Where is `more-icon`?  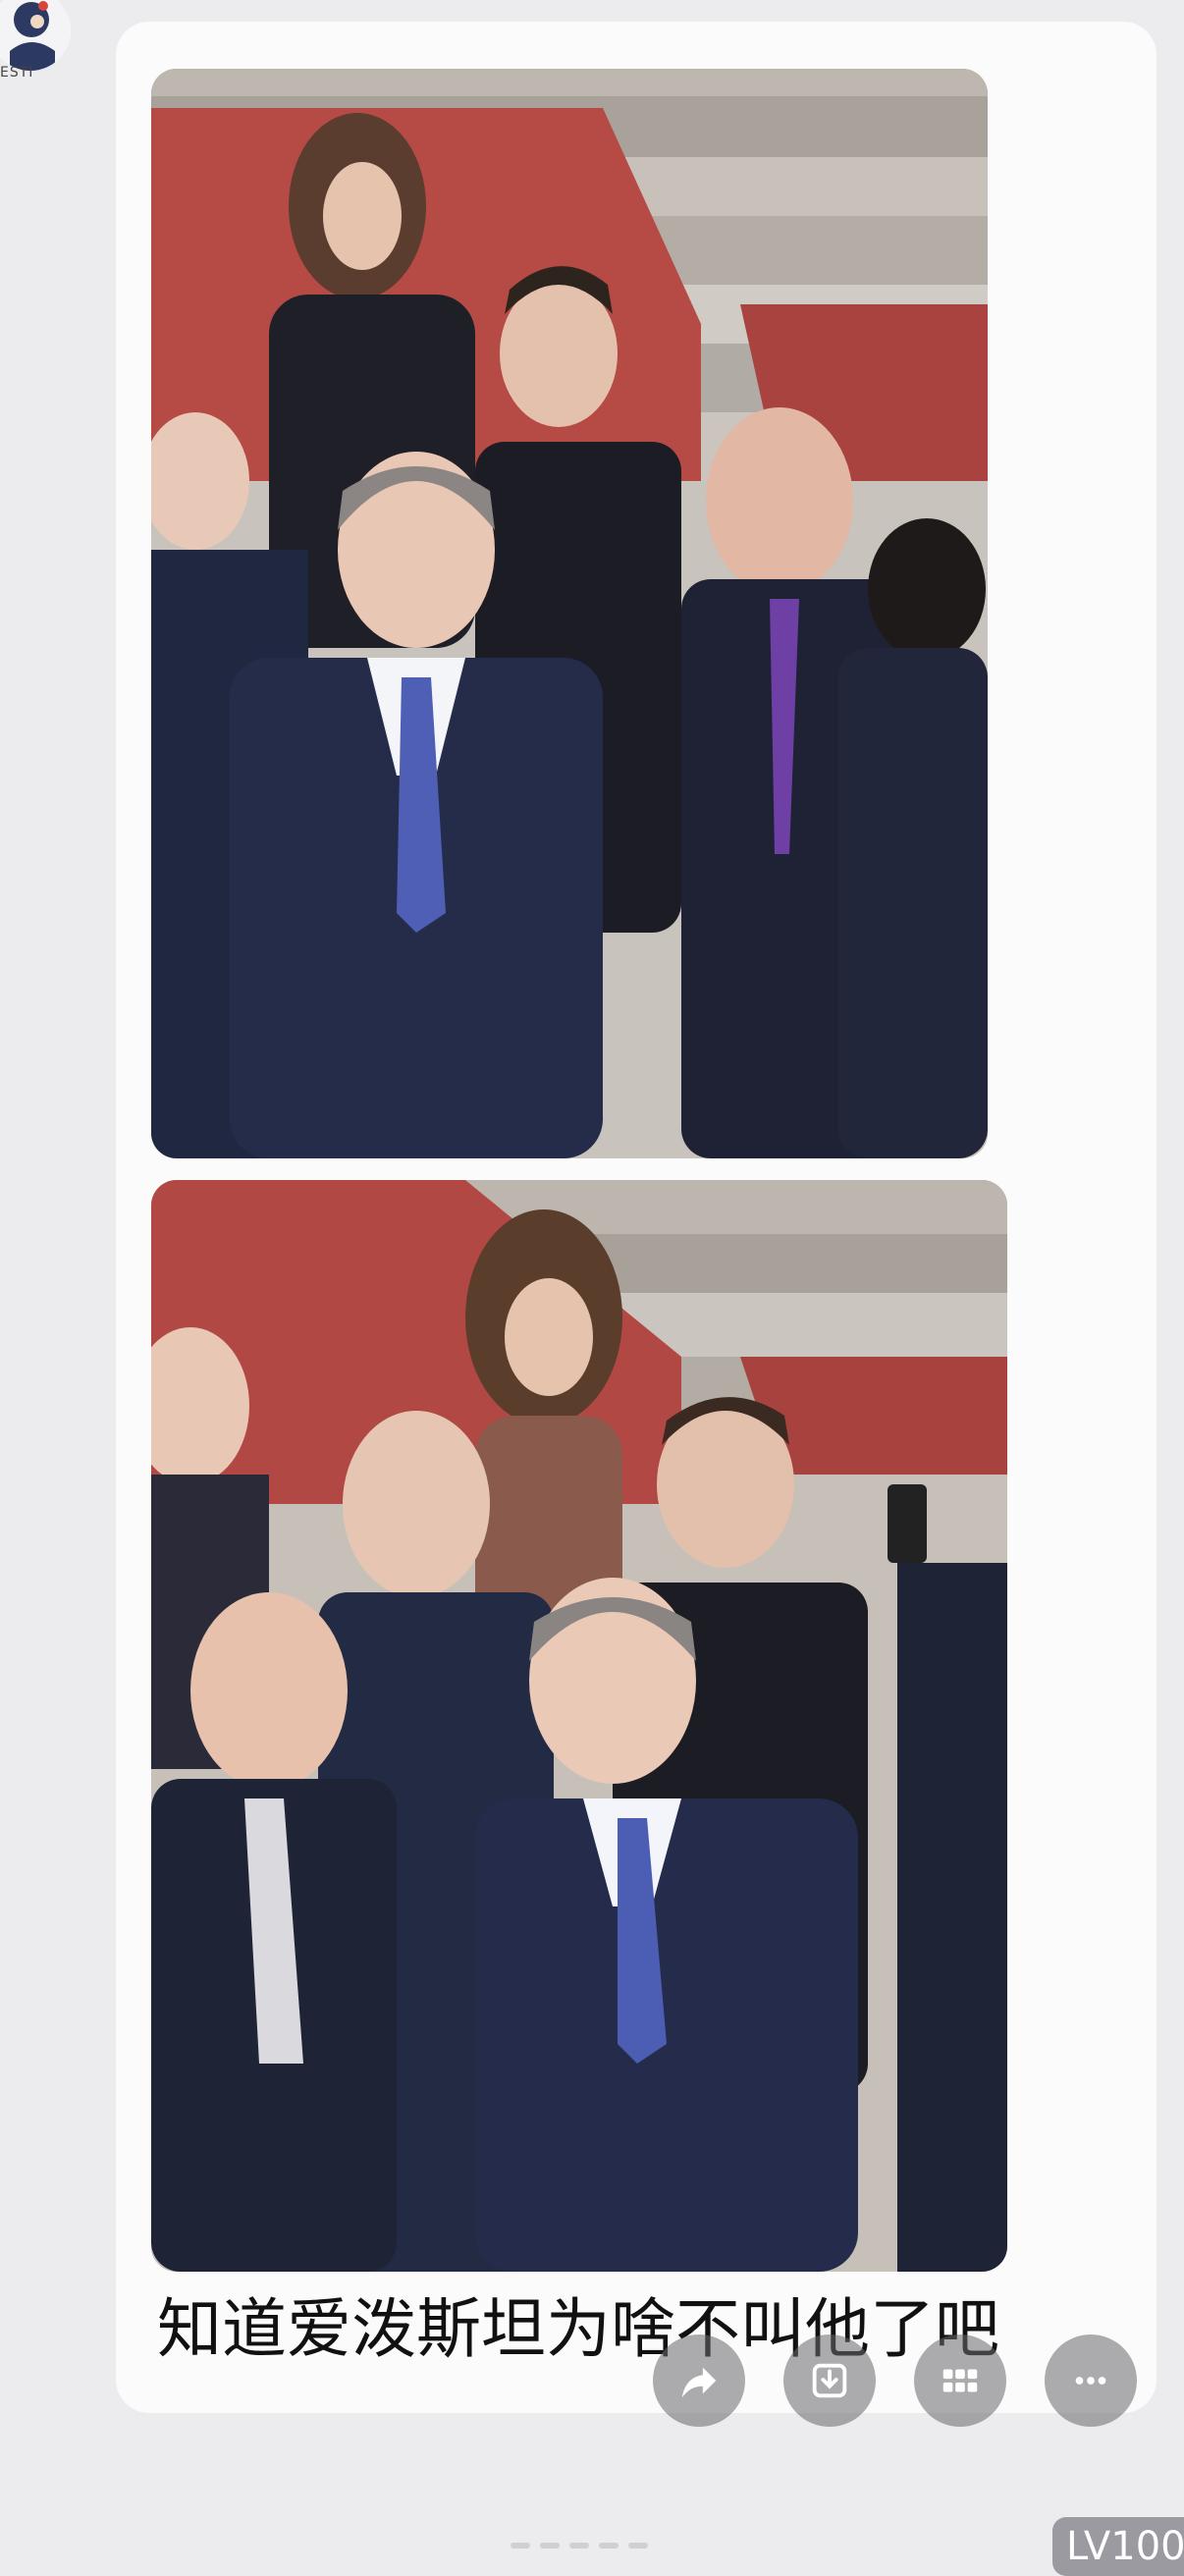 more-icon is located at coordinates (1090, 2381).